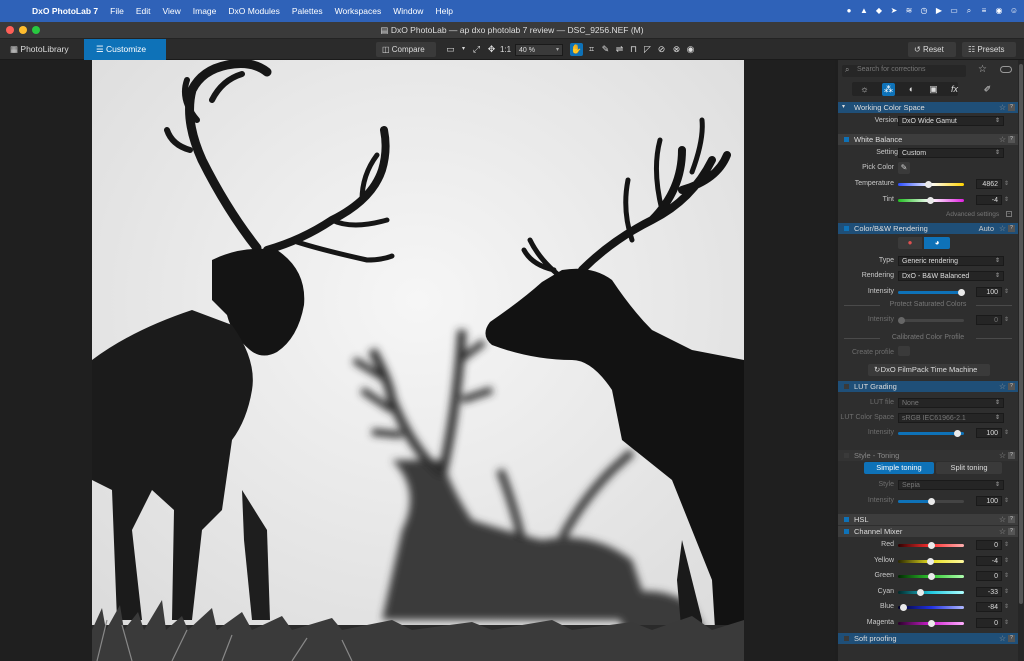  Describe the element at coordinates (928, 519) in the screenshot. I see `section-hsl: HSL ☆?` at that location.